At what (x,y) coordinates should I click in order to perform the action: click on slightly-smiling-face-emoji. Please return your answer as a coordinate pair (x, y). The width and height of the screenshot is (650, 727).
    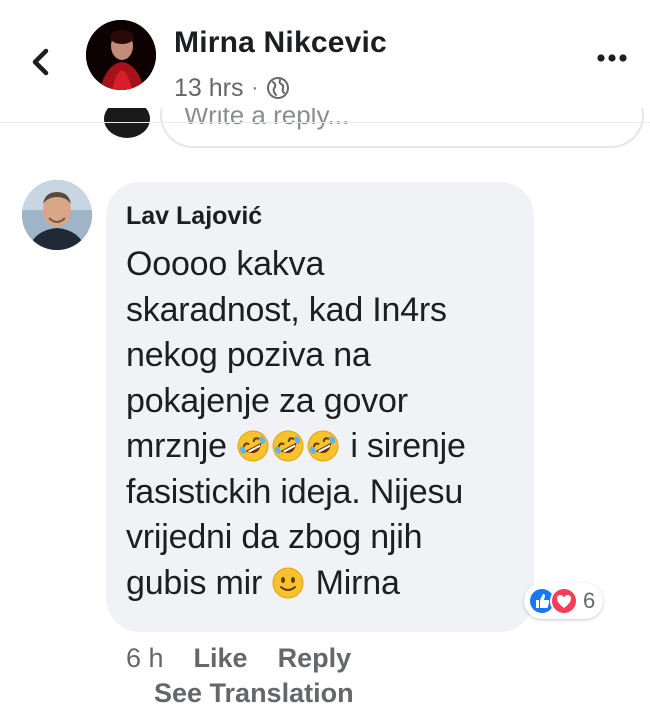
    Looking at the image, I should click on (288, 582).